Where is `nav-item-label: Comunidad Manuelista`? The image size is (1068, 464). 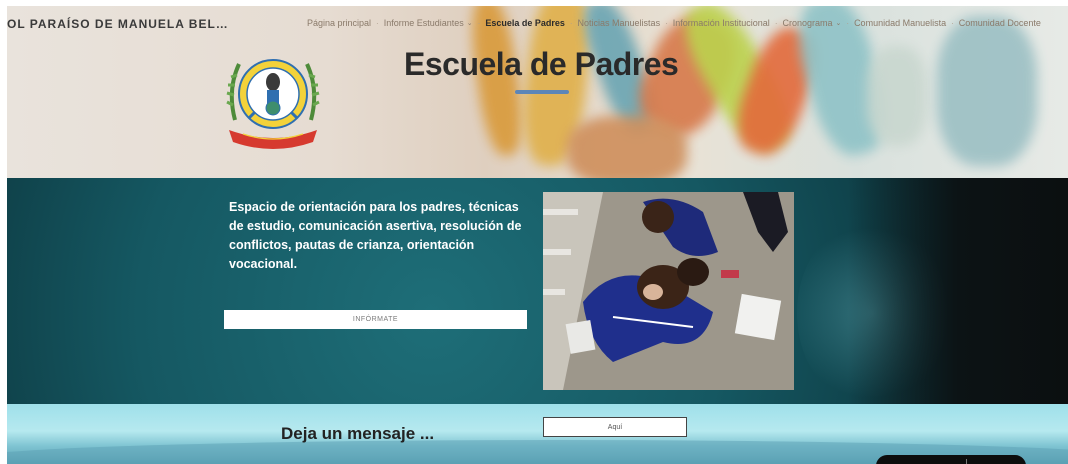 nav-item-label: Comunidad Manuelista is located at coordinates (900, 23).